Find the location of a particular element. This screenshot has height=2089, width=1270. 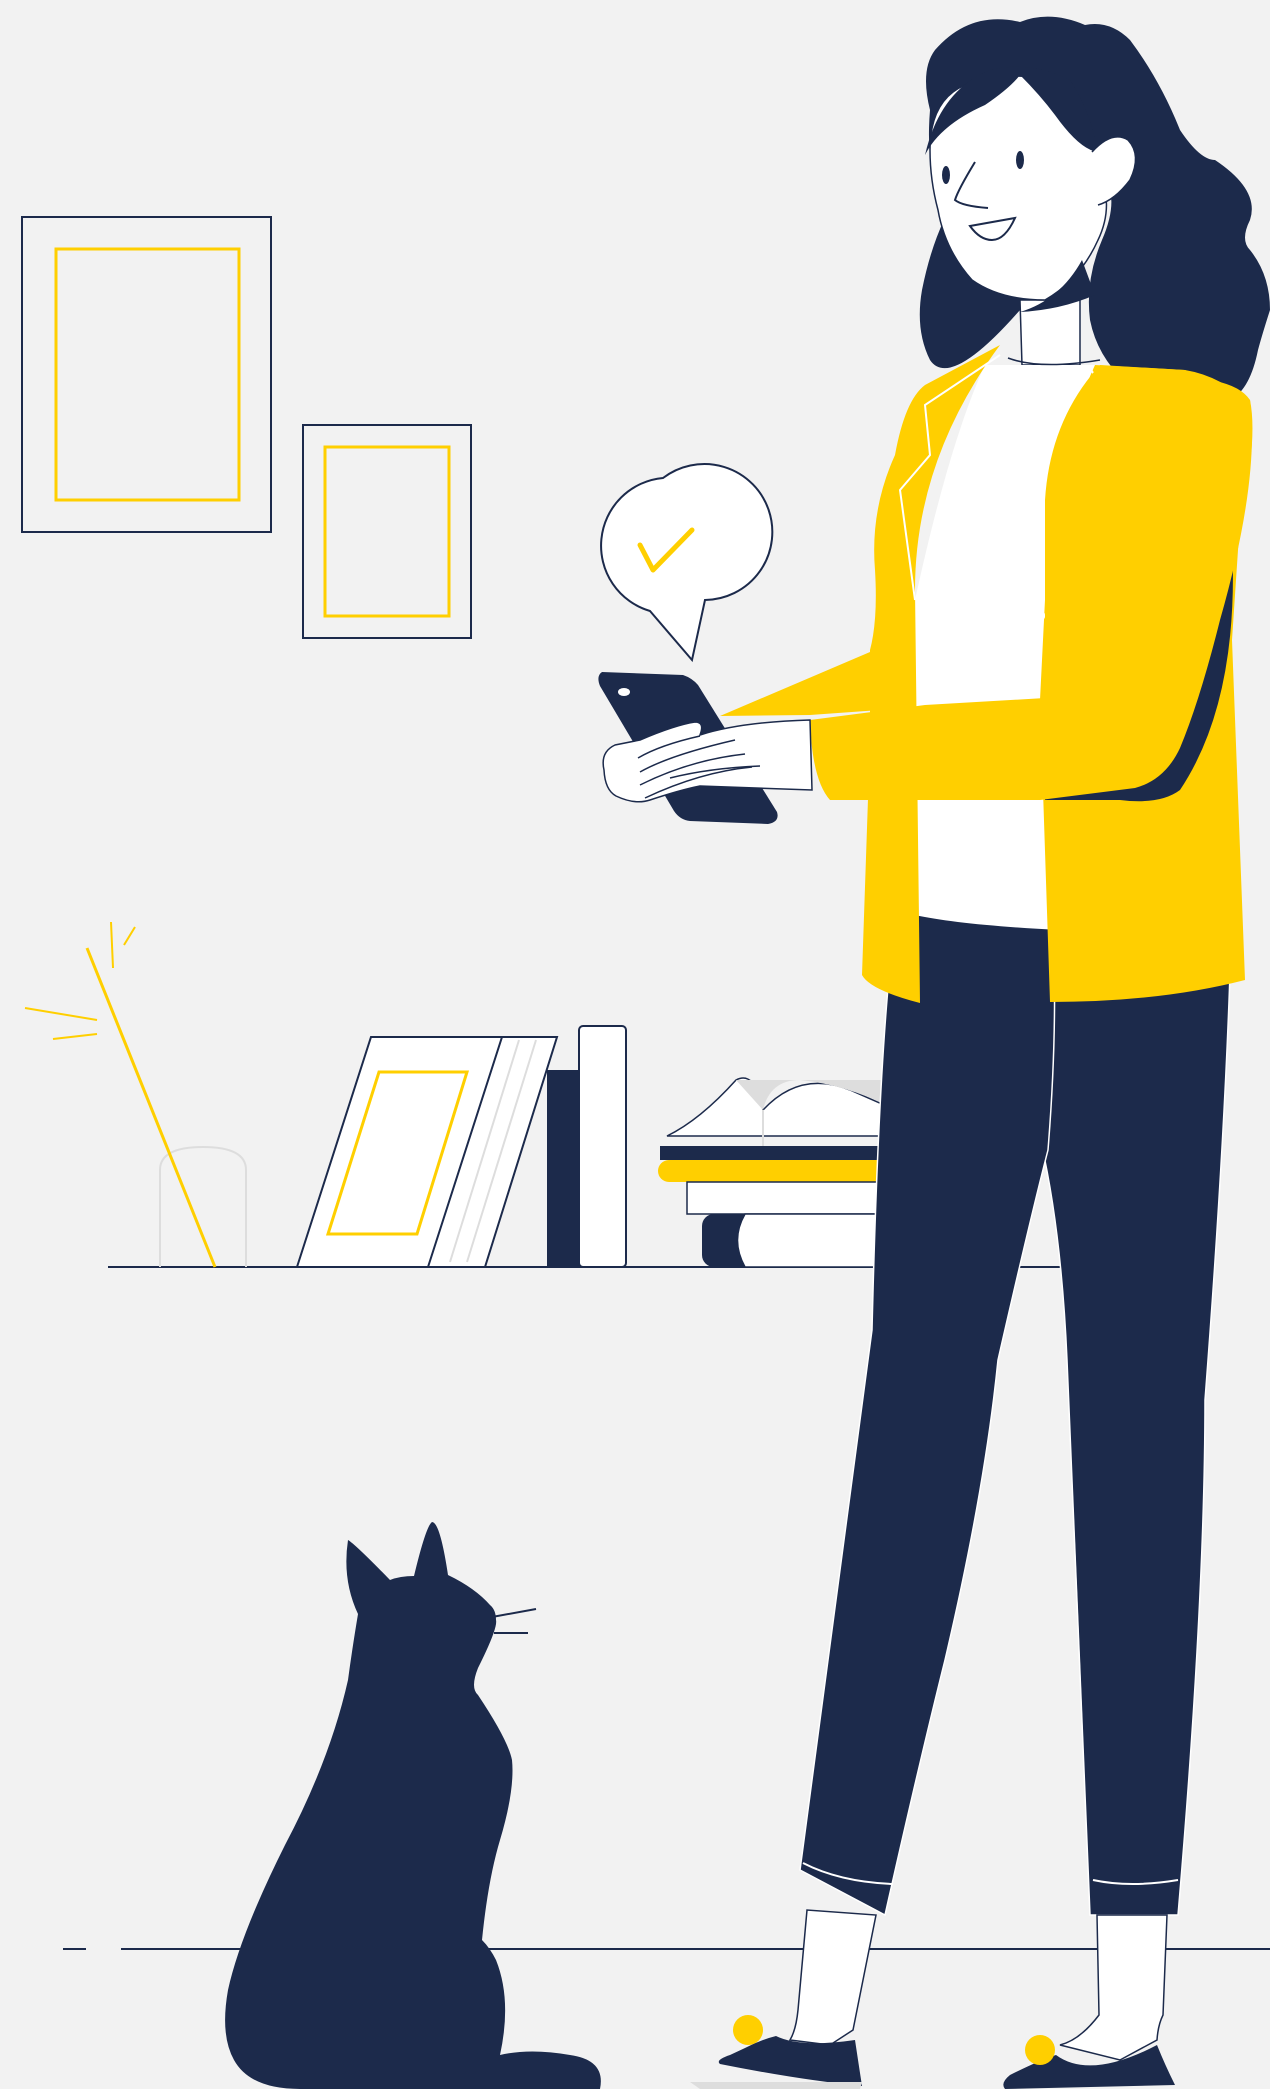

woman-shoe-front-bow is located at coordinates (748, 2030).